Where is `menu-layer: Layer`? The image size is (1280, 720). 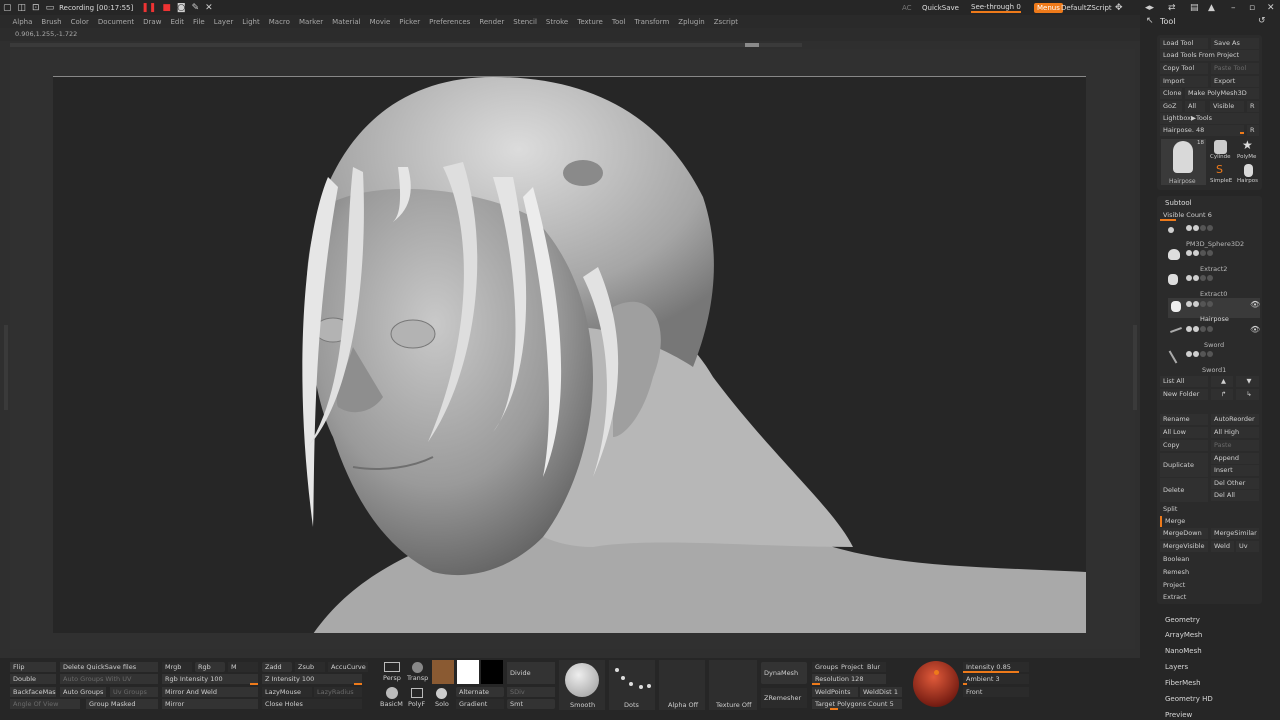
menu-layer: Layer is located at coordinates (223, 22).